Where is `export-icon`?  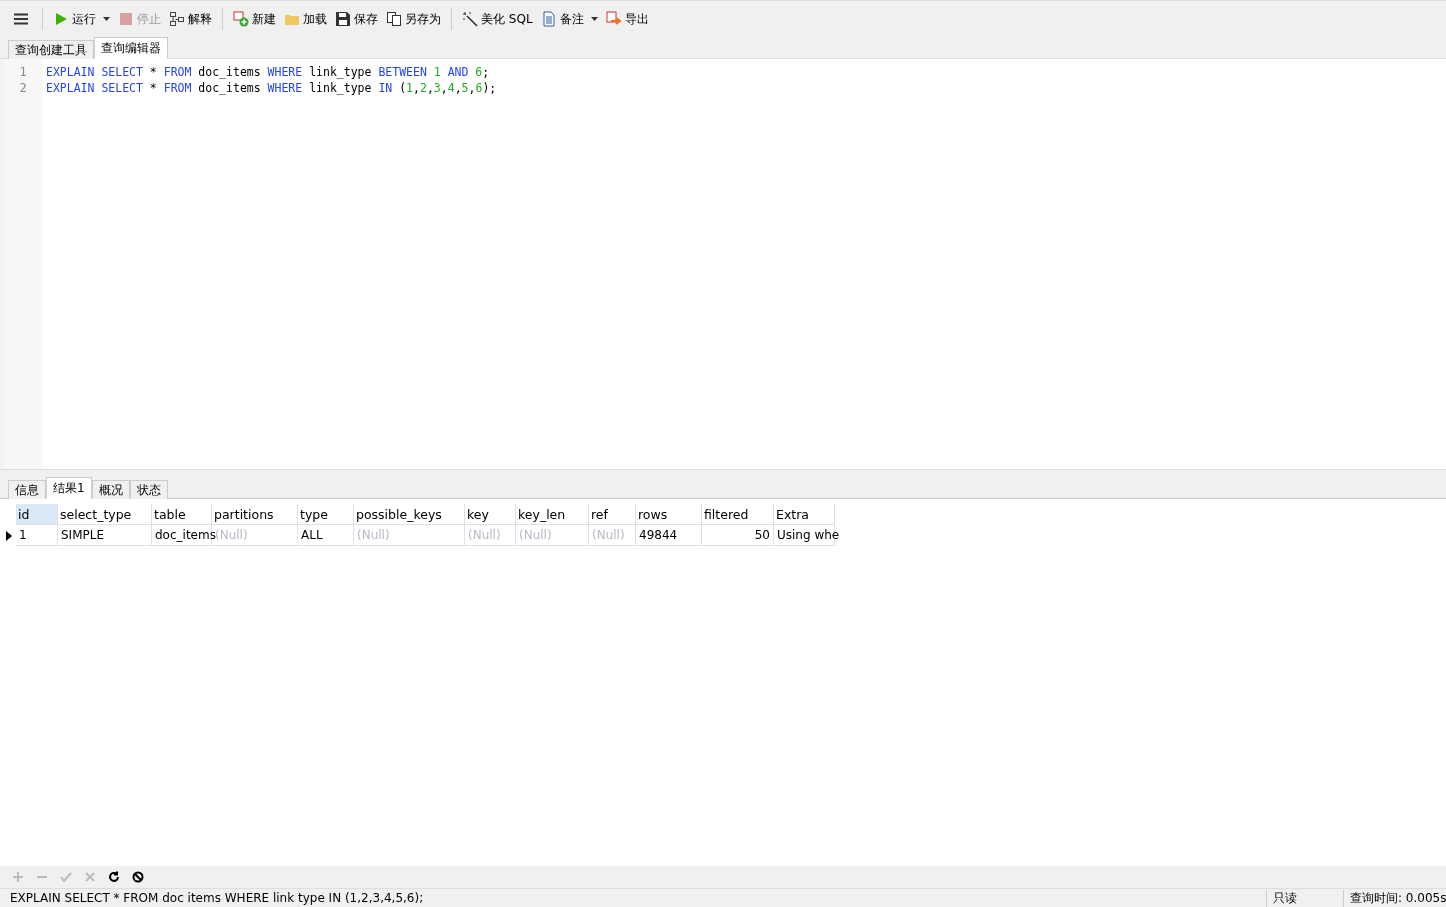
export-icon is located at coordinates (613, 19).